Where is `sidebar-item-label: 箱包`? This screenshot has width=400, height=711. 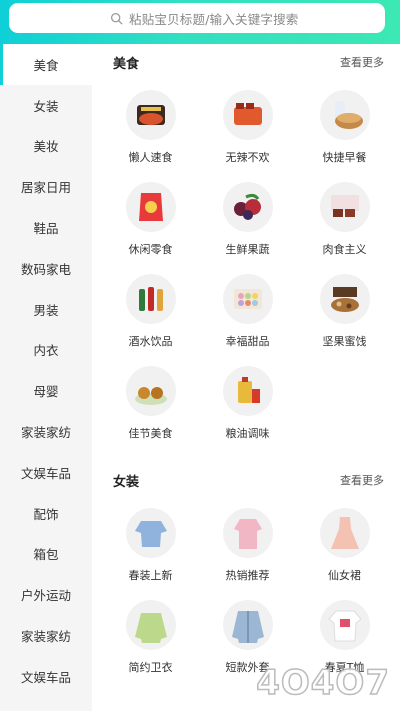
sidebar-item-label: 箱包 is located at coordinates (46, 555).